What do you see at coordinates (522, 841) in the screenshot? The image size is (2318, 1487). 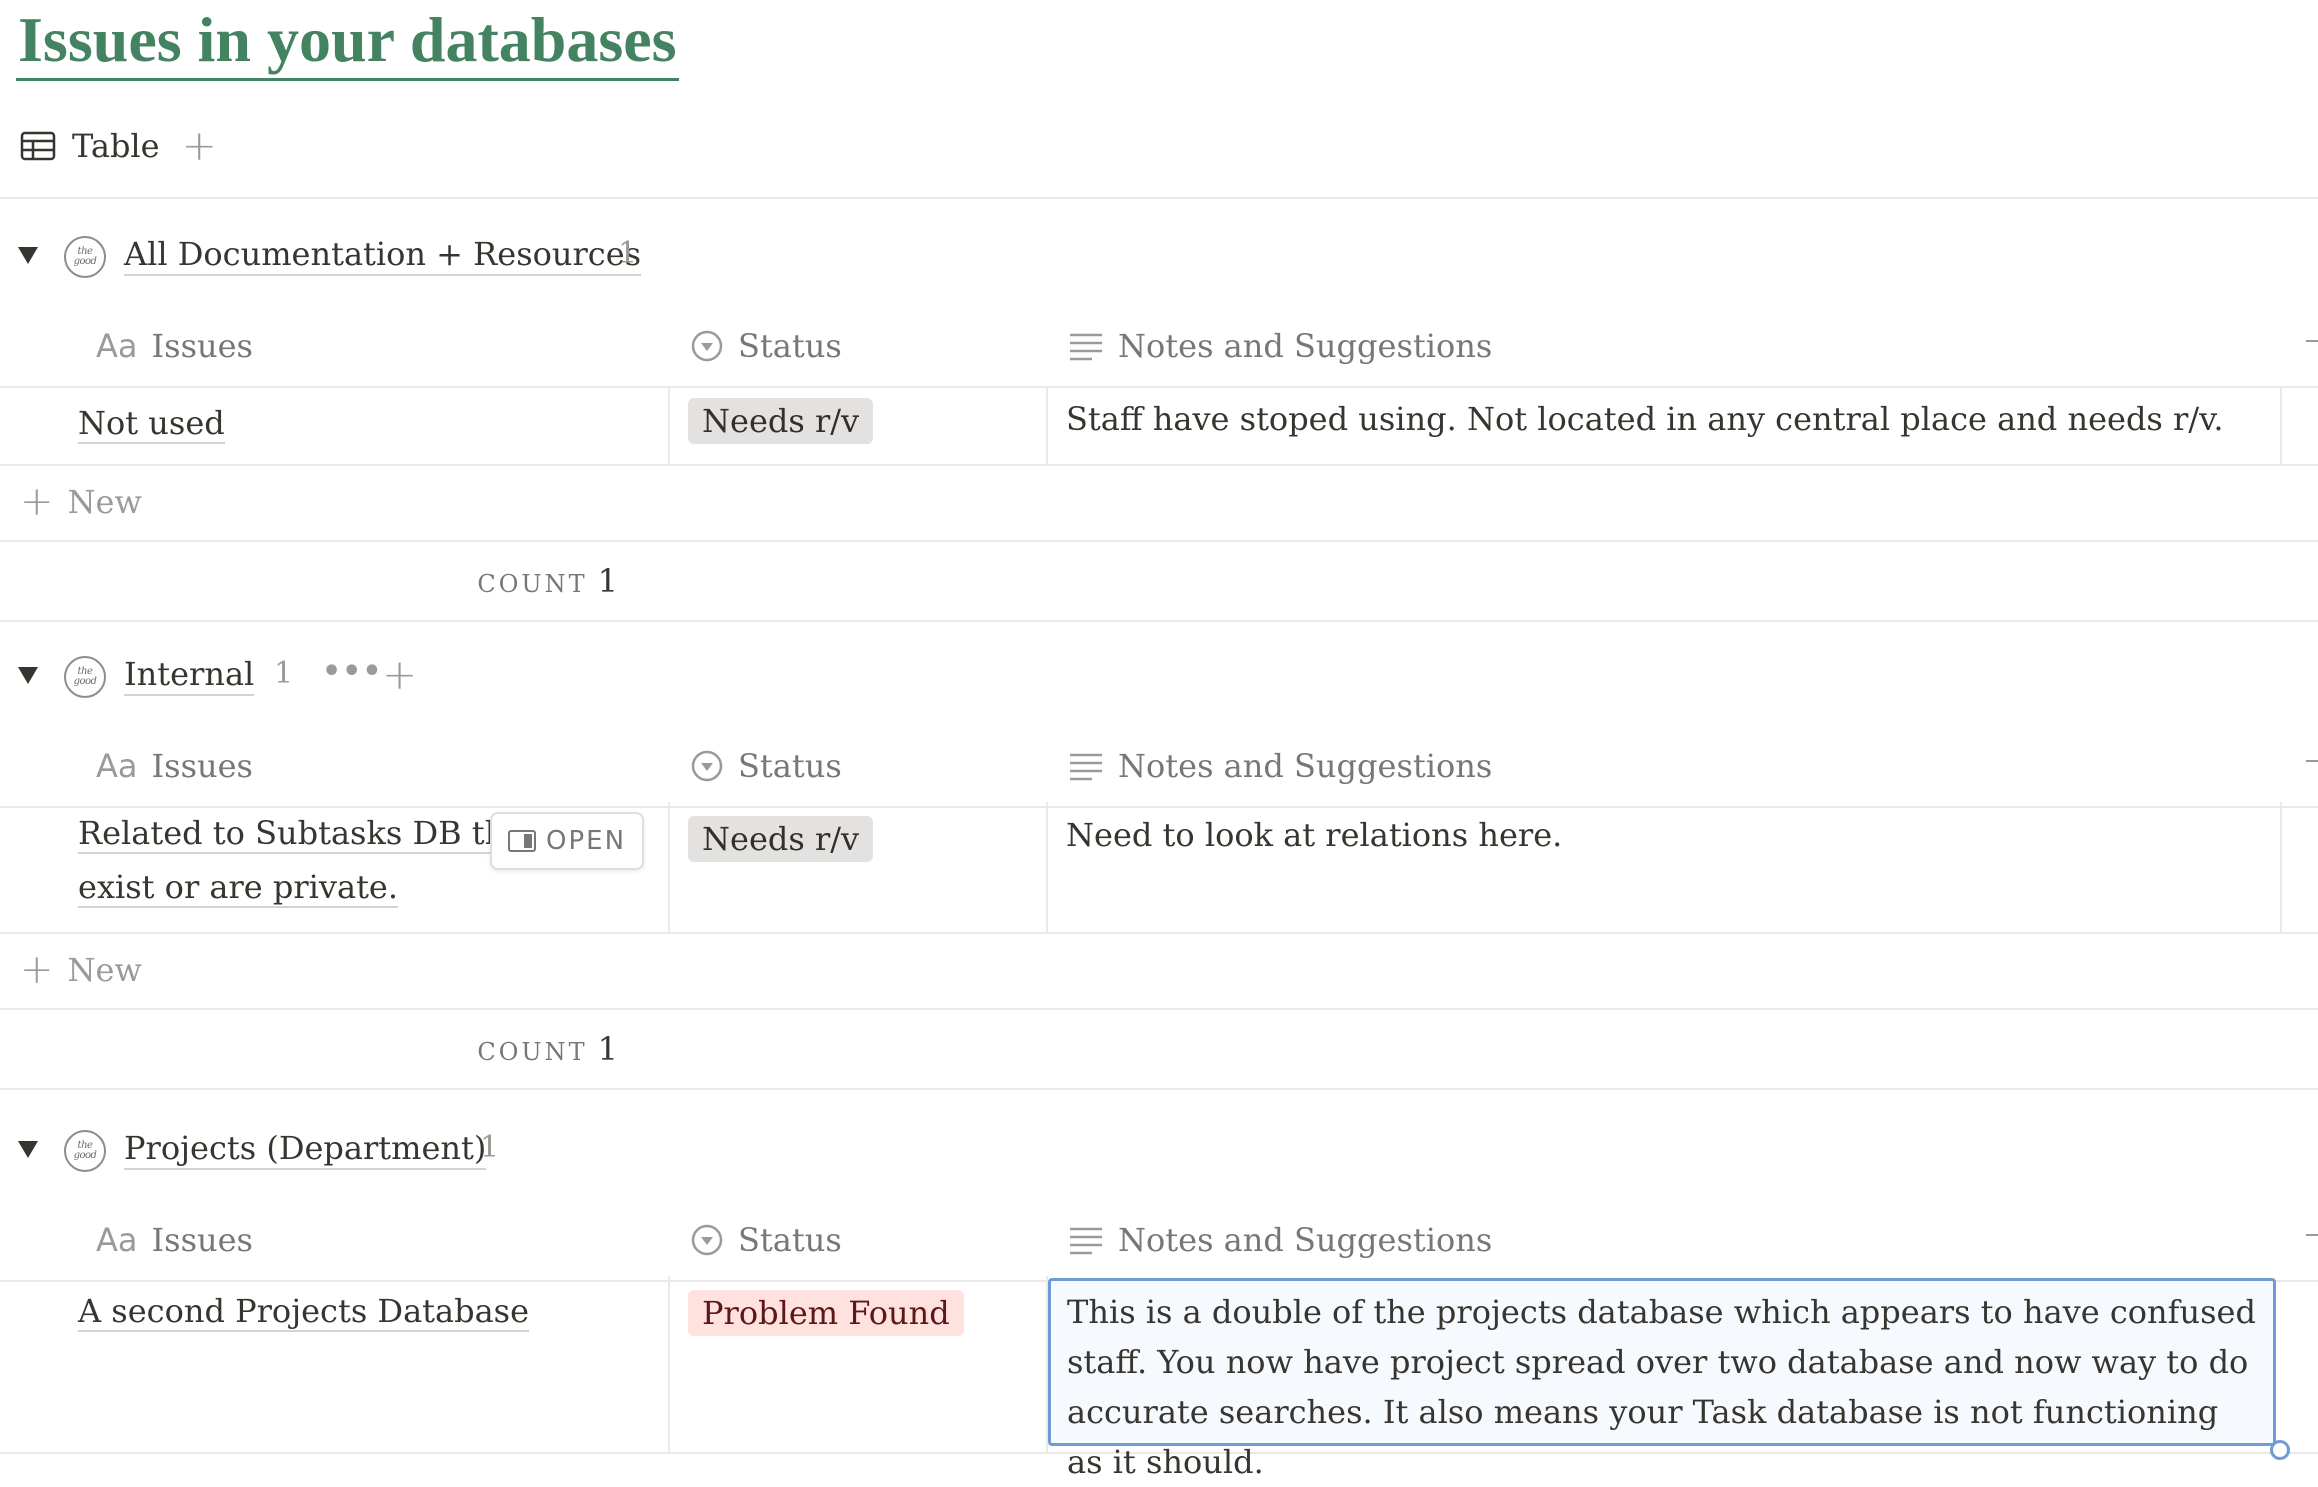 I see `side-peek-icon` at bounding box center [522, 841].